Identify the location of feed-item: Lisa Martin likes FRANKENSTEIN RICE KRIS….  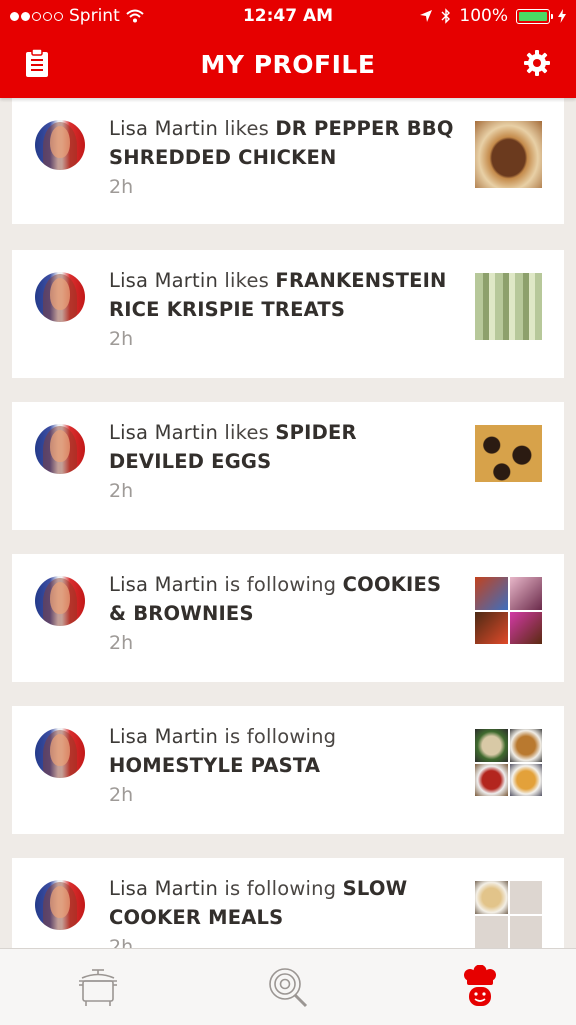
(288, 314).